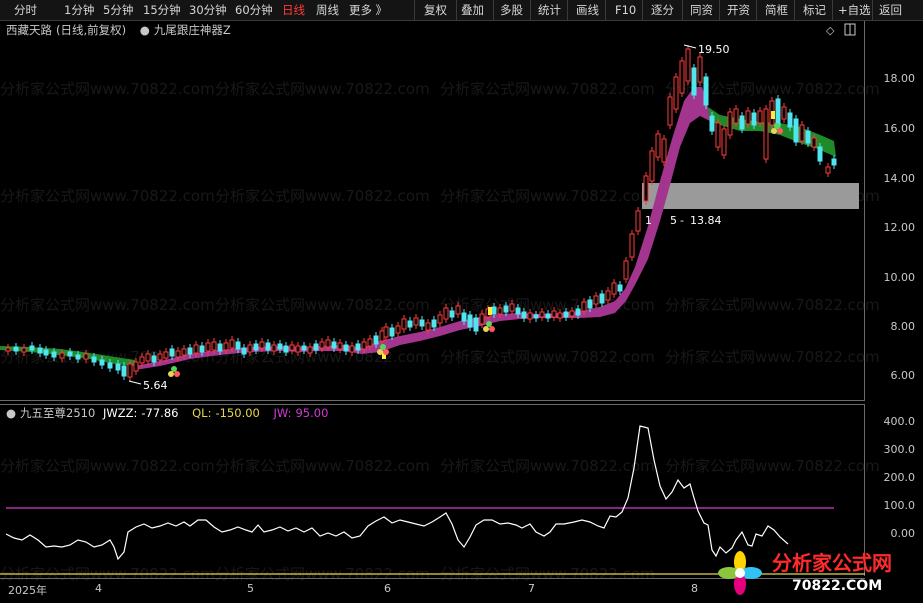 The width and height of the screenshot is (923, 603). Describe the element at coordinates (293, 10) in the screenshot. I see `tab-daily: 日线` at that location.